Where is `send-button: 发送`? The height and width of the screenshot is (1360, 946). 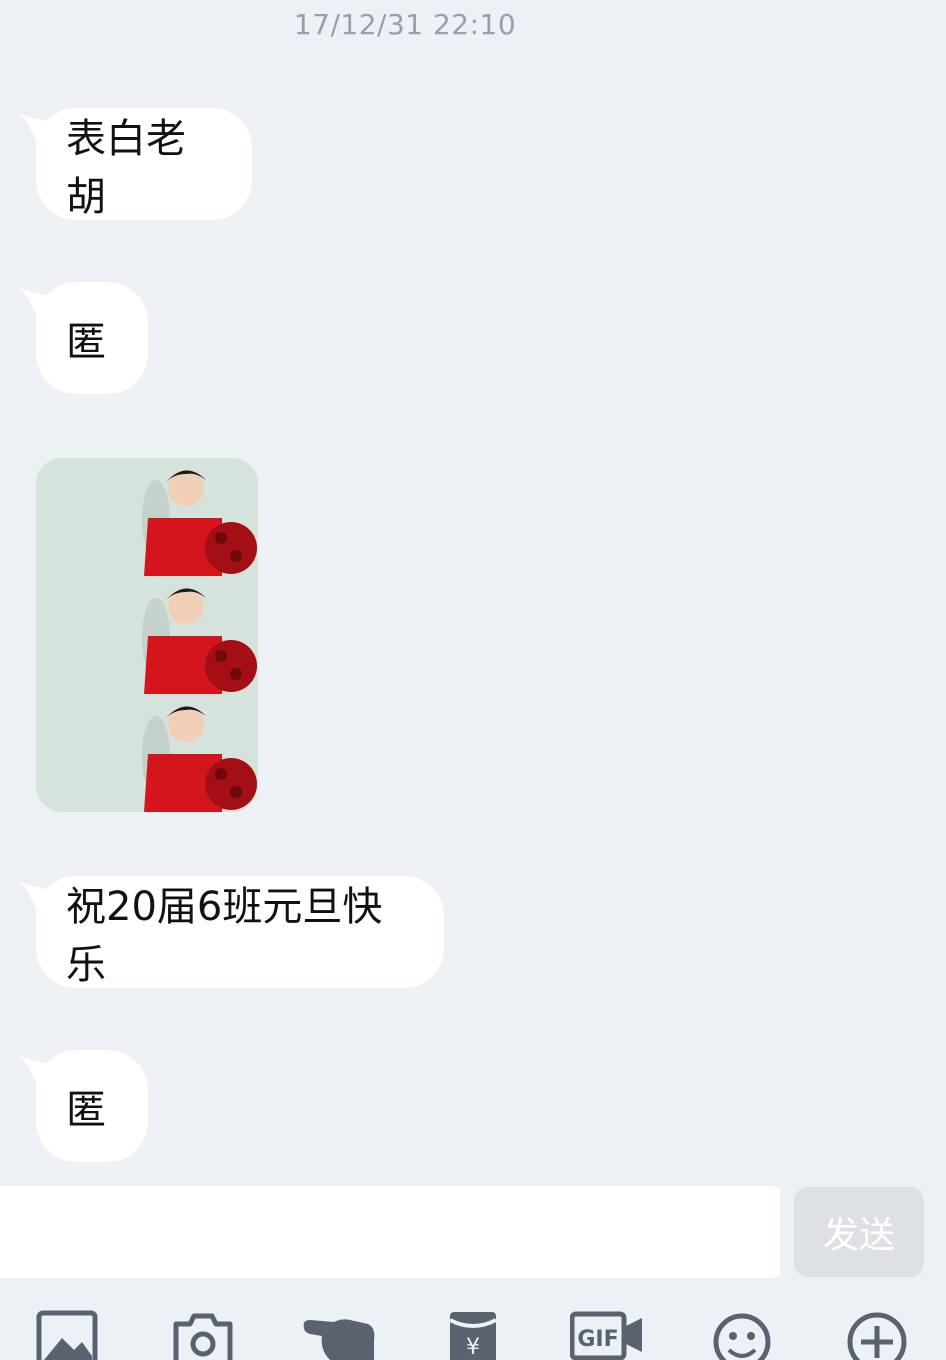
send-button: 发送 is located at coordinates (859, 1232).